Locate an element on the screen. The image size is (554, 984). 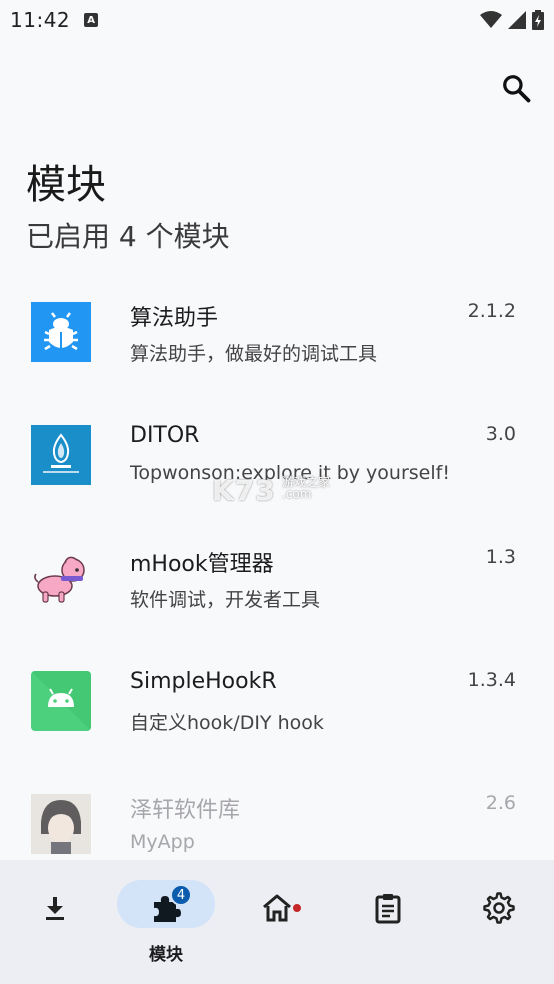
download-icon is located at coordinates (55, 908).